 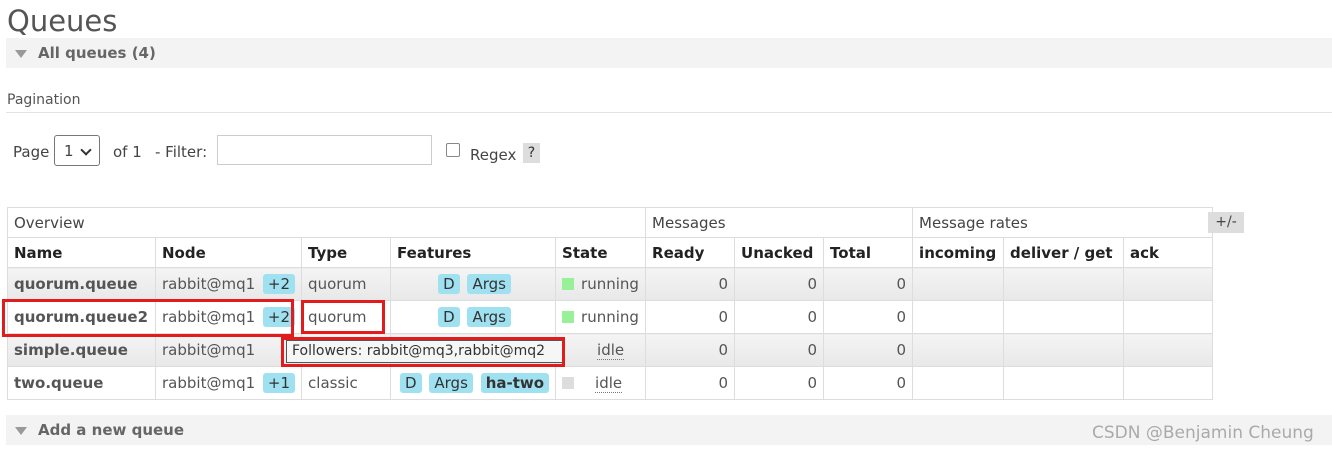 What do you see at coordinates (81, 252) in the screenshot?
I see `column-header-name: Name` at bounding box center [81, 252].